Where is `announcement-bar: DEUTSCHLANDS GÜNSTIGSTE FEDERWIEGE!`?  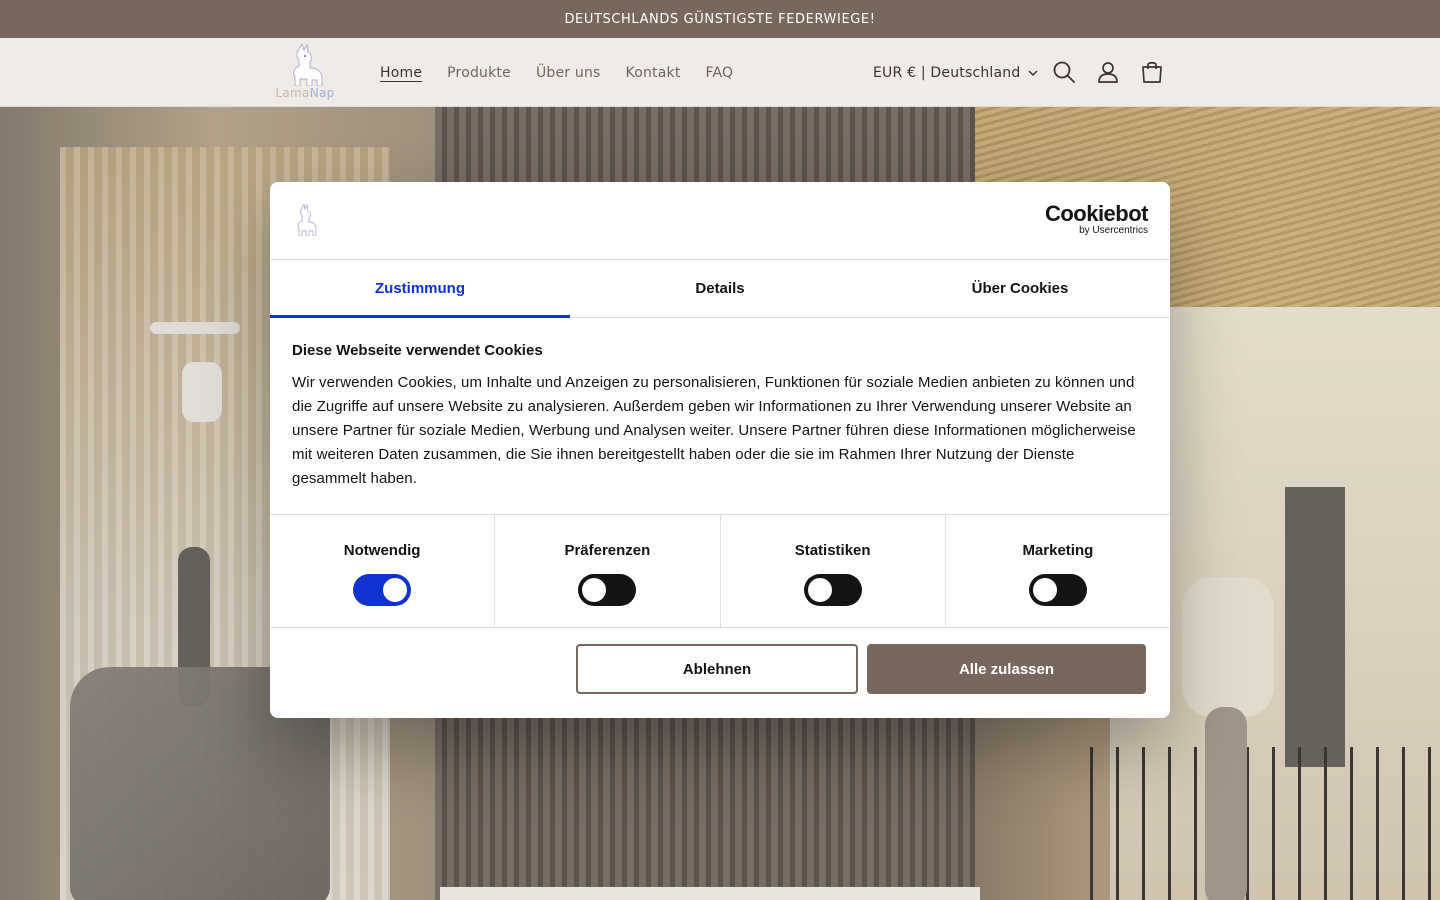
announcement-bar: DEUTSCHLANDS GÜNSTIGSTE FEDERWIEGE! is located at coordinates (720, 19).